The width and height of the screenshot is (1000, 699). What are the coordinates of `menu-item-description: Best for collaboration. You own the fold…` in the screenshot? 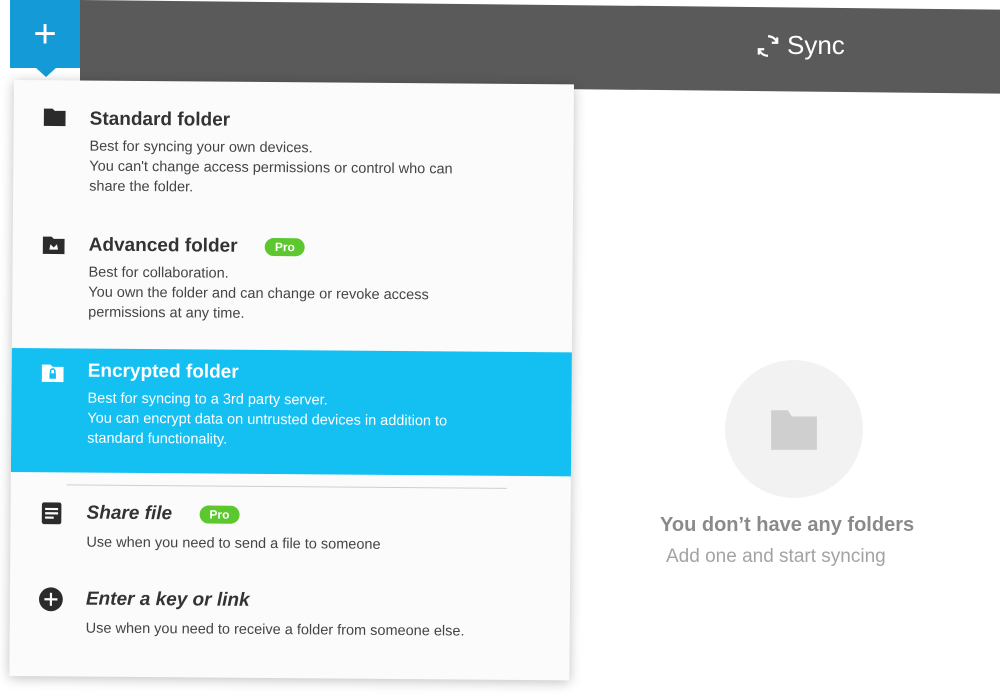 It's located at (298, 294).